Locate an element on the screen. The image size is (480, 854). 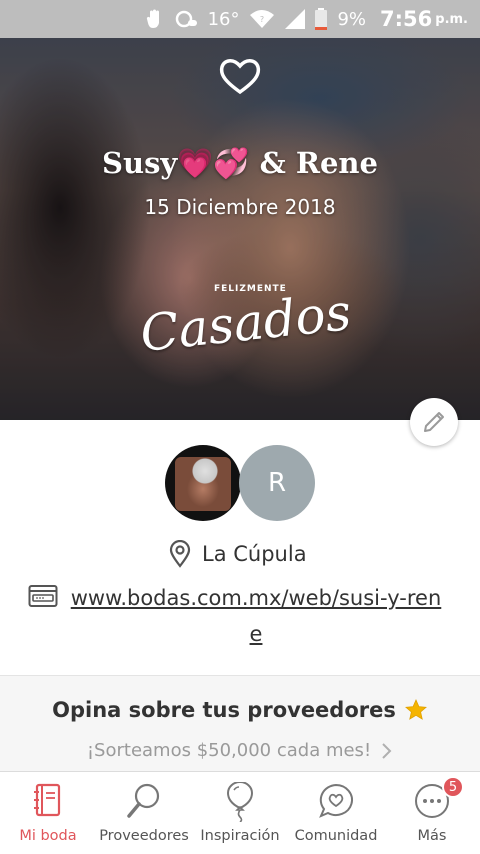
pencil-icon is located at coordinates (434, 422).